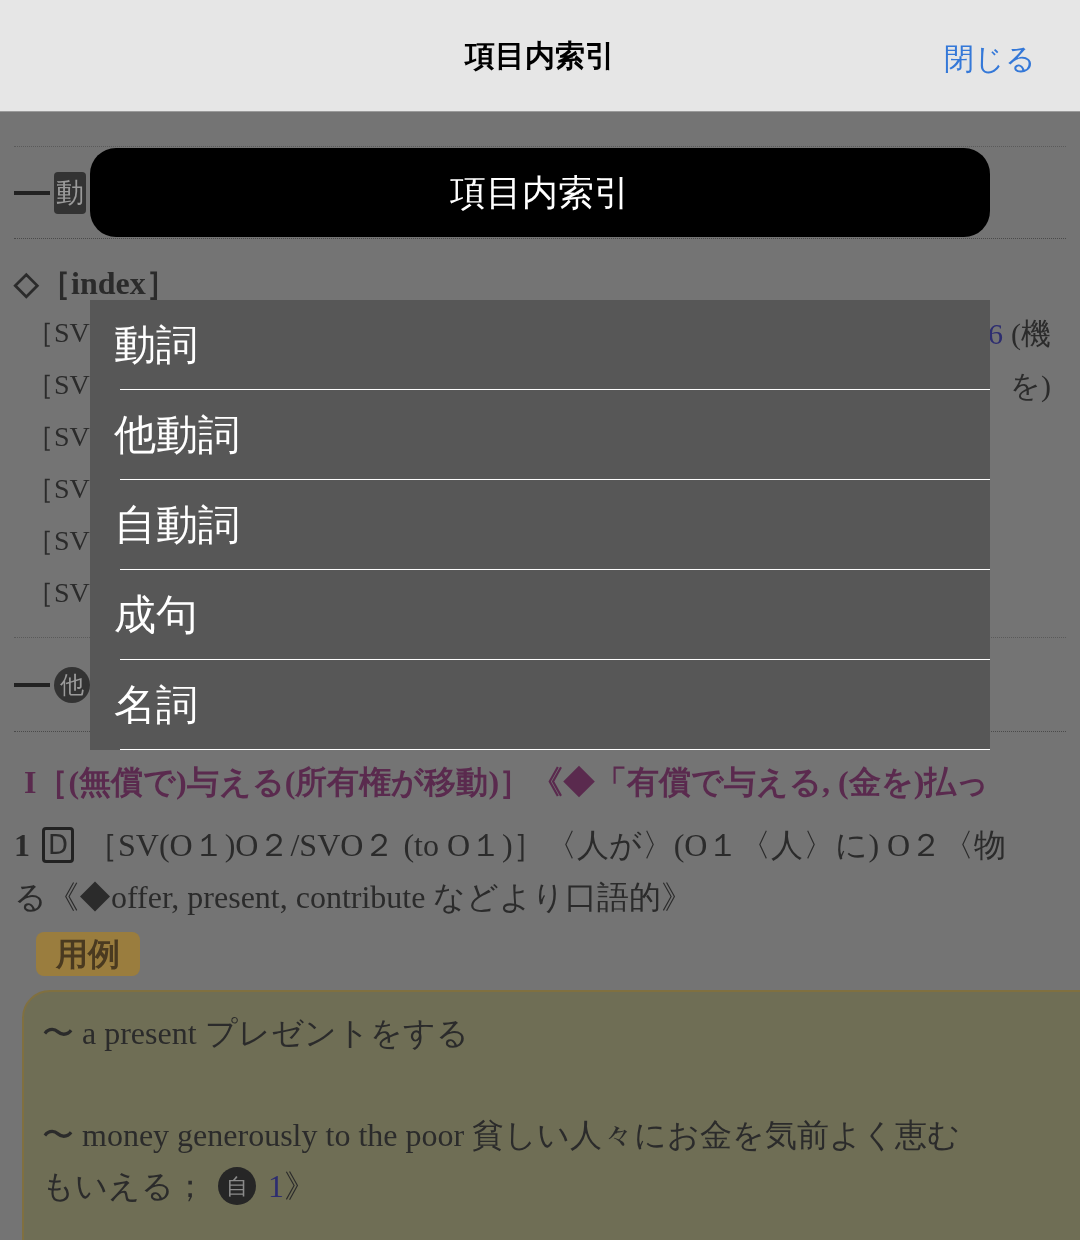 The width and height of the screenshot is (1080, 1240). Describe the element at coordinates (540, 434) in the screenshot. I see `index-menu-item: 他動詞` at that location.